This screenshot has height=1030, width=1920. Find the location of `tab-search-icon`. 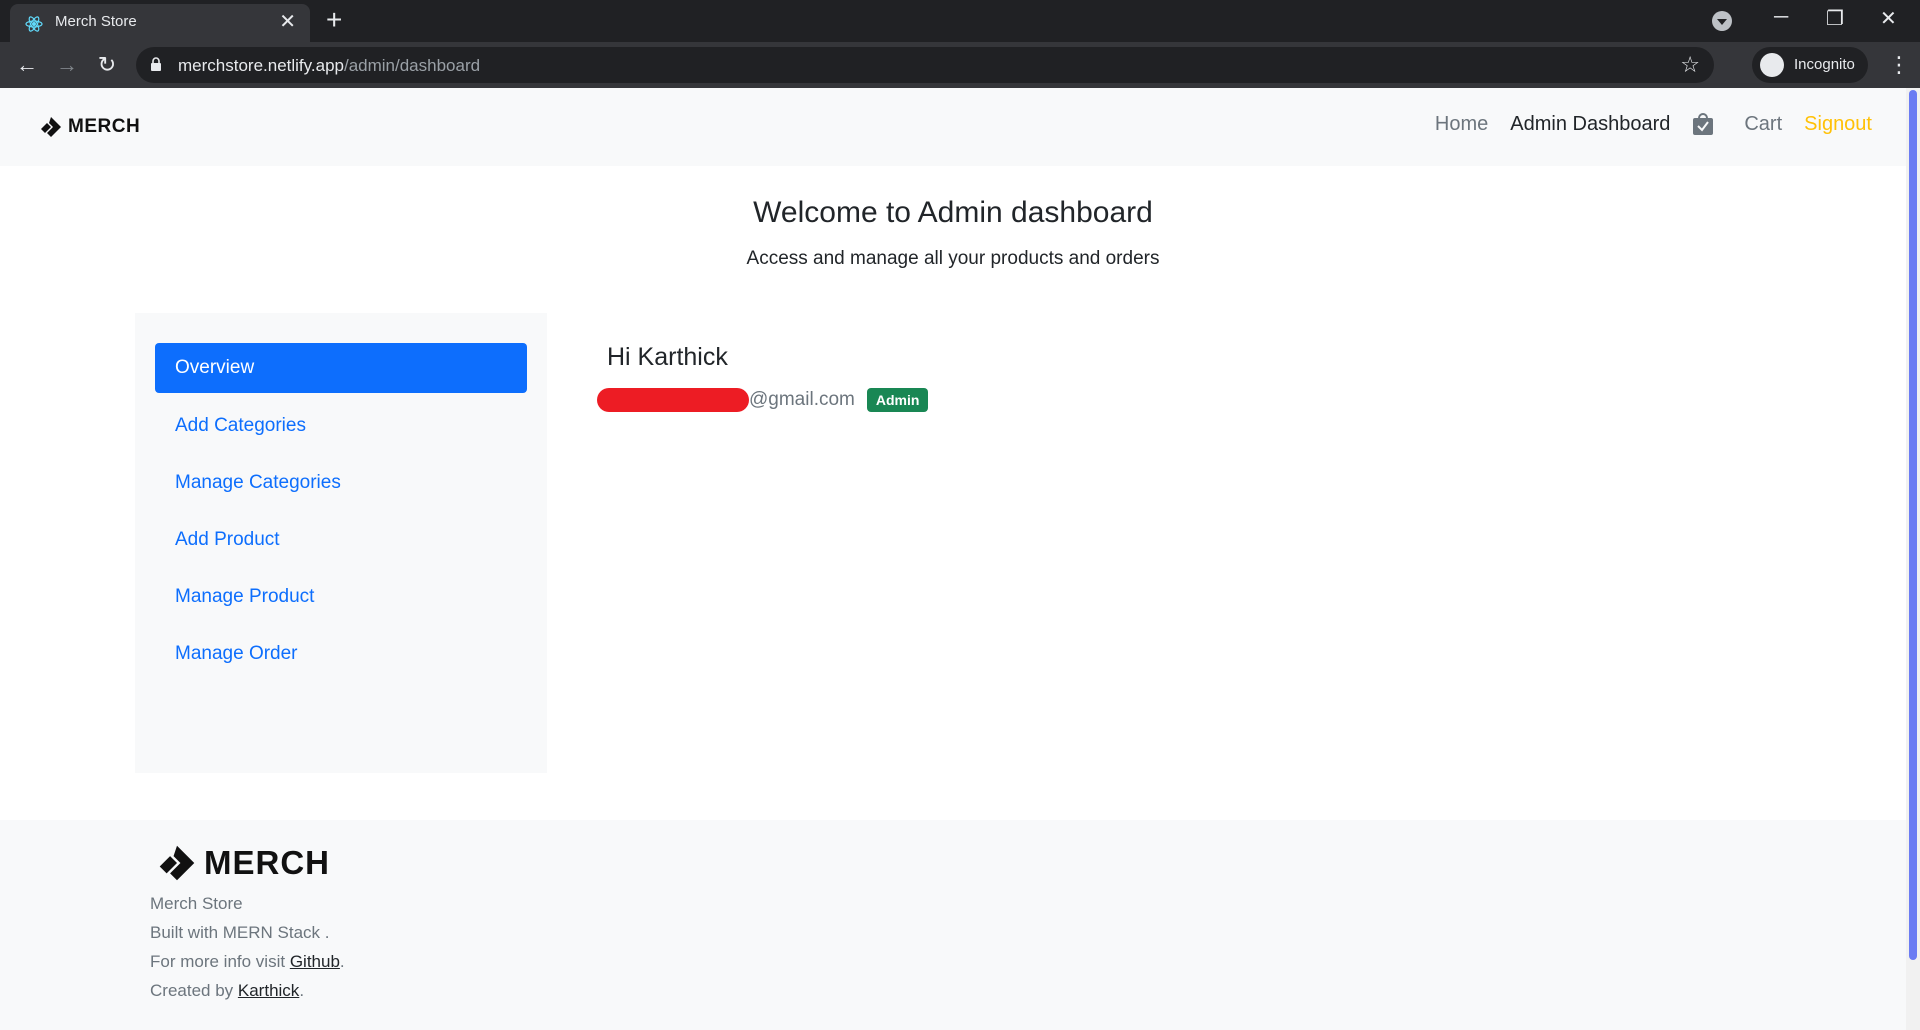

tab-search-icon is located at coordinates (1722, 21).